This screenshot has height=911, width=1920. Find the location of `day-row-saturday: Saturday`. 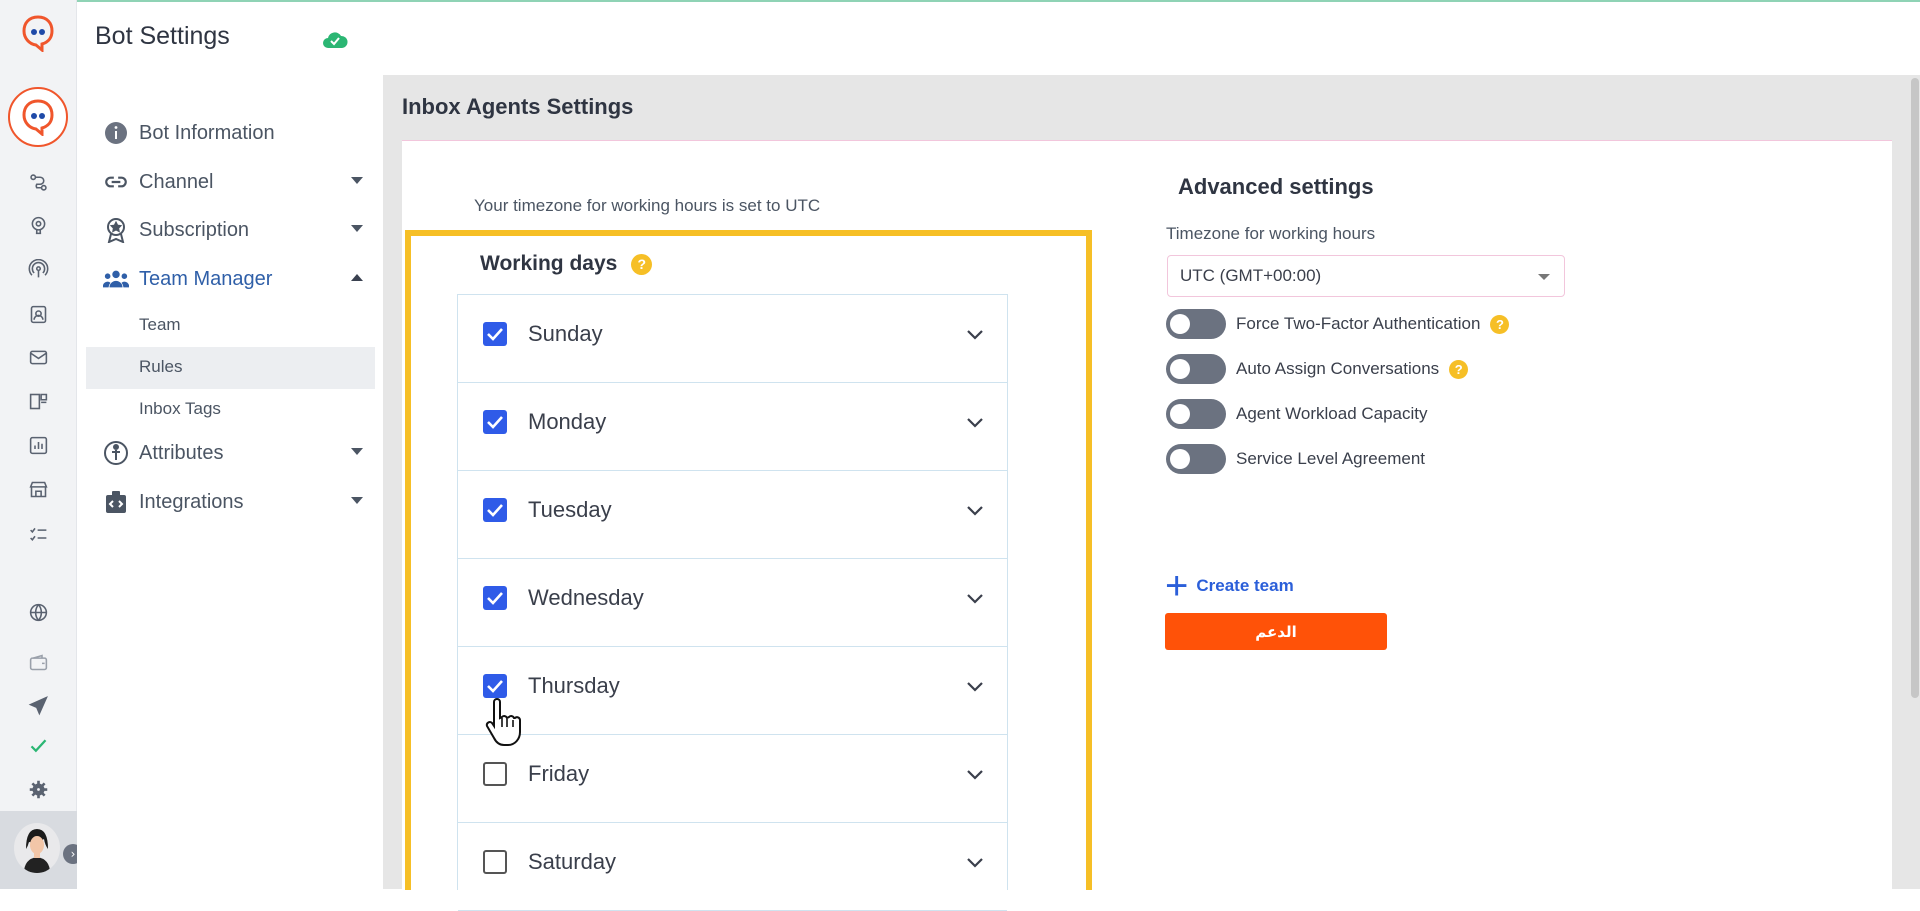

day-row-saturday: Saturday is located at coordinates (732, 867).